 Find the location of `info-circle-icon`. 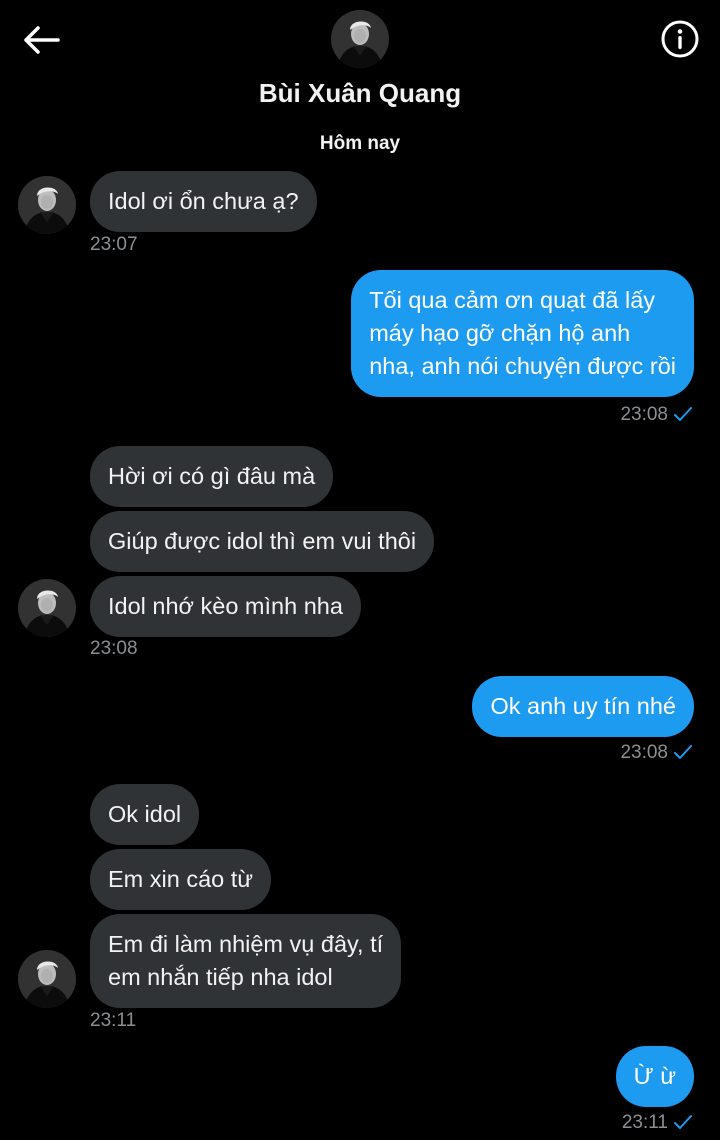

info-circle-icon is located at coordinates (680, 39).